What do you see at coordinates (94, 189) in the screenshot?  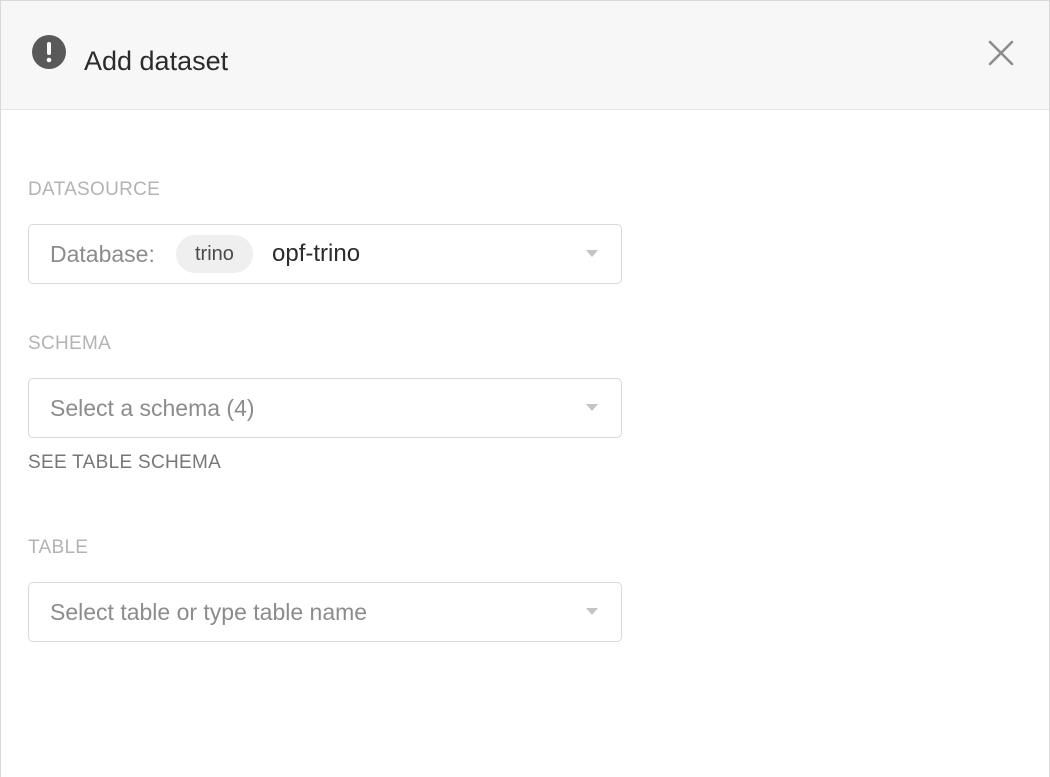 I see `datasource-label: DATASOURCE` at bounding box center [94, 189].